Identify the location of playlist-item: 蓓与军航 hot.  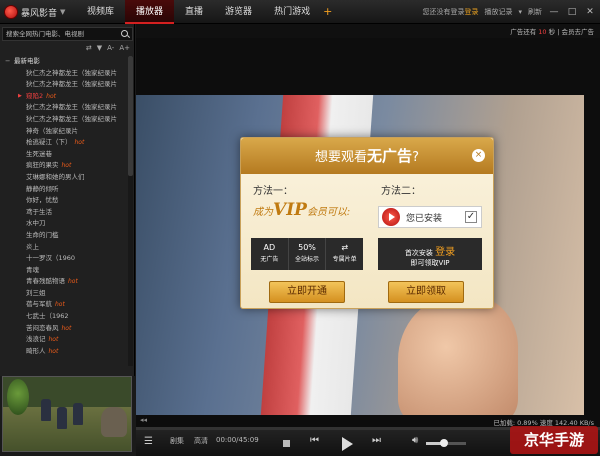
(64, 305).